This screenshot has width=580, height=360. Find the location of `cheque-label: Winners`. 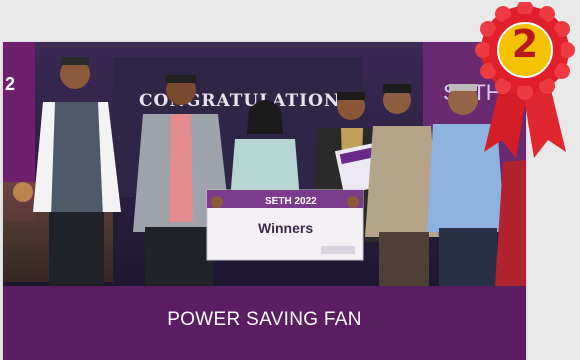

cheque-label: Winners is located at coordinates (285, 228).